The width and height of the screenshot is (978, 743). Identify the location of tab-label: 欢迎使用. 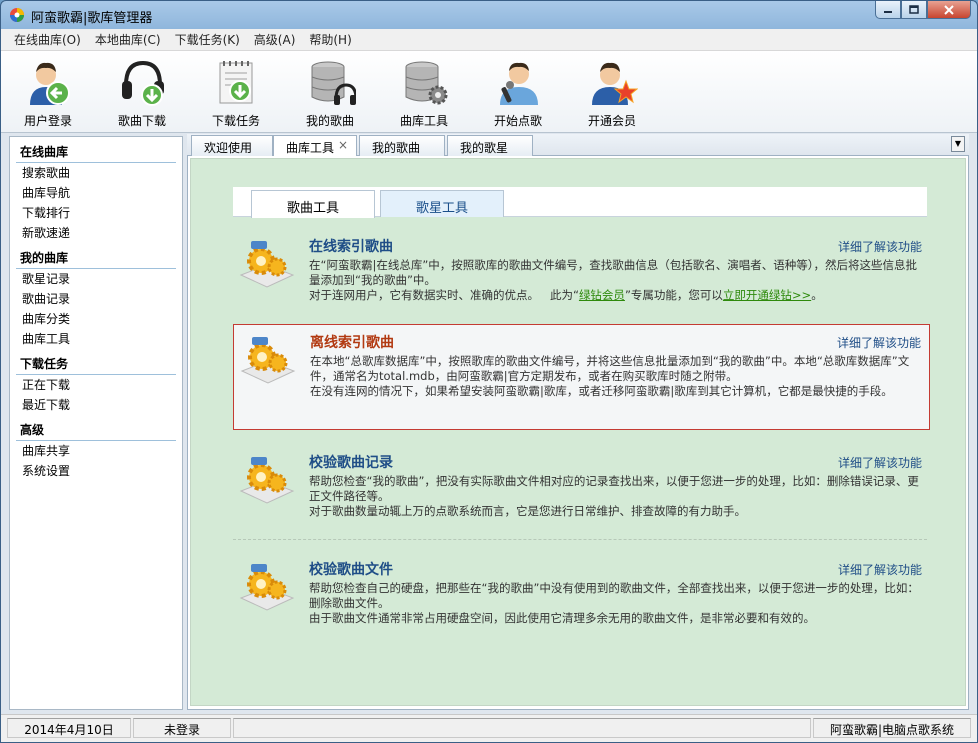
(228, 148).